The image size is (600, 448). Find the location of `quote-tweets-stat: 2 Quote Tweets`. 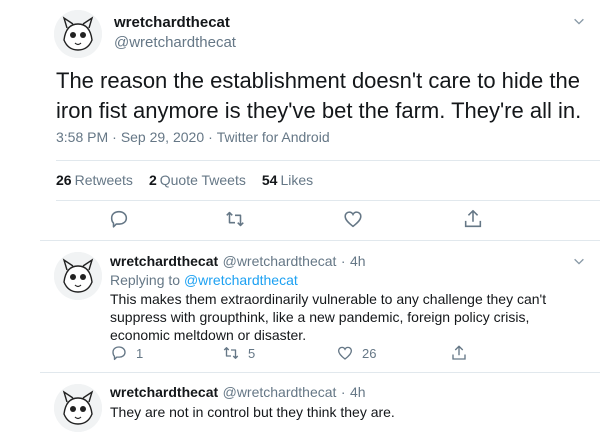

quote-tweets-stat: 2 Quote Tweets is located at coordinates (197, 180).